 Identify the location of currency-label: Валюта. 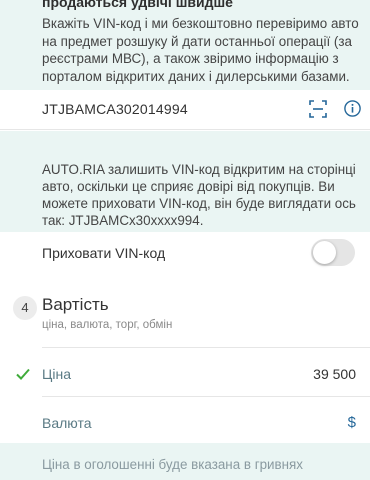
(67, 423).